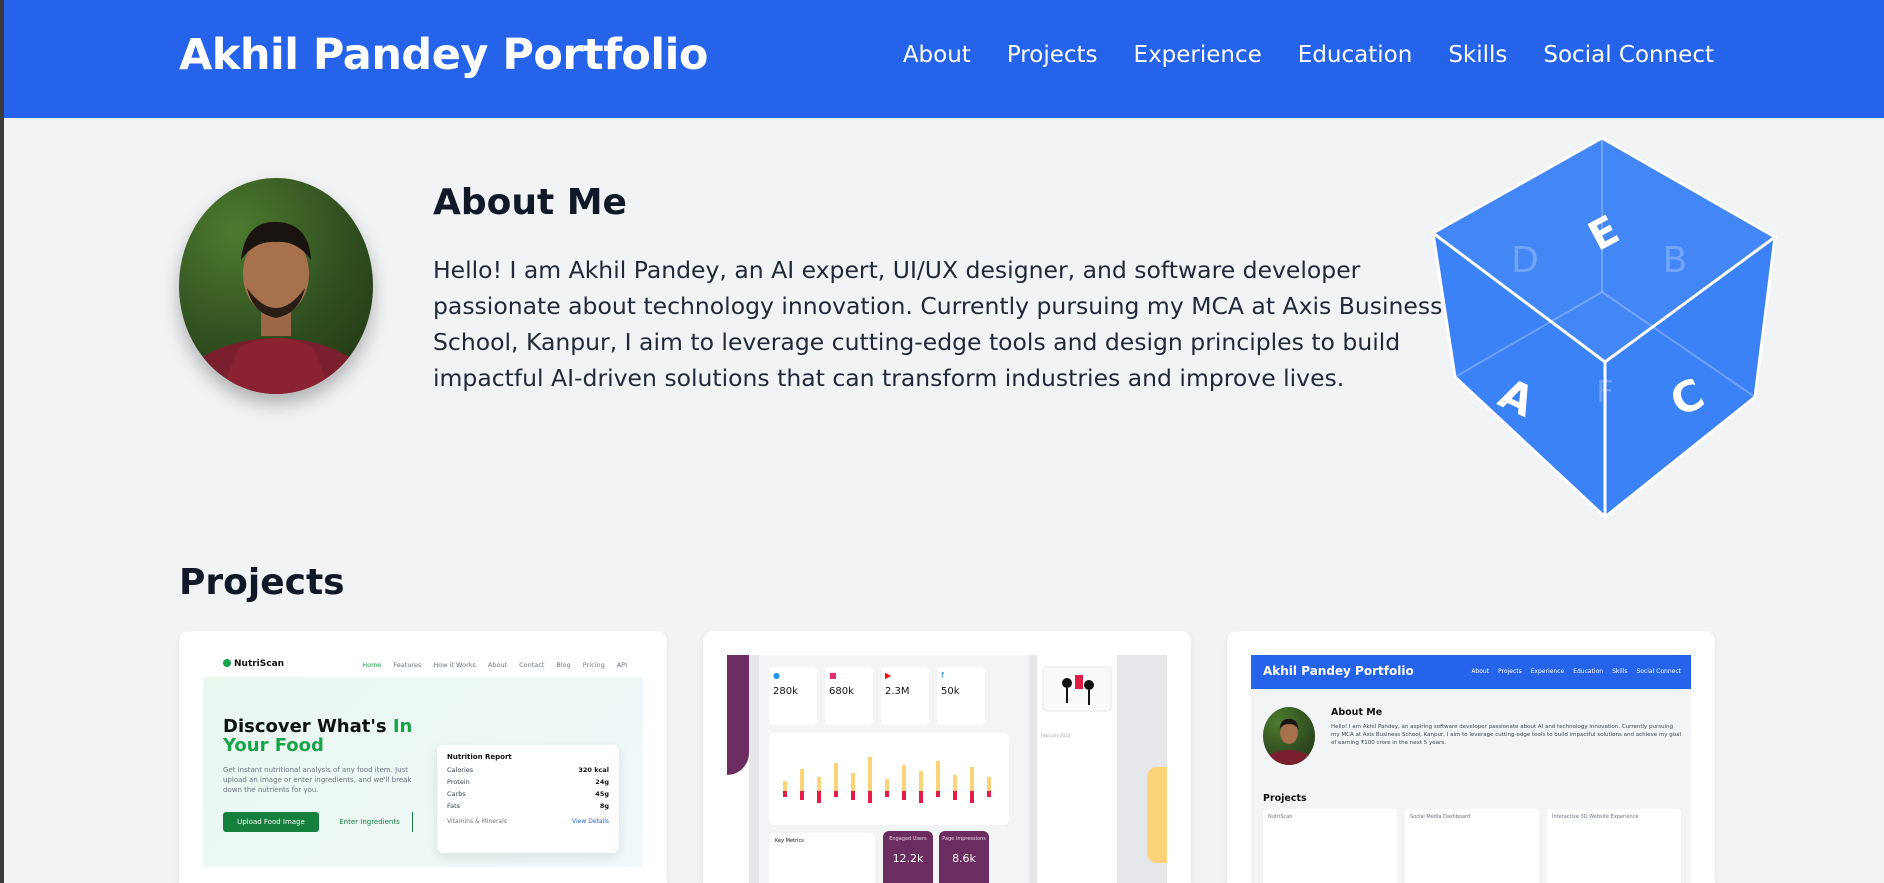  Describe the element at coordinates (1472, 846) in the screenshot. I see `preview-project-card: Social Media Dashboard` at that location.